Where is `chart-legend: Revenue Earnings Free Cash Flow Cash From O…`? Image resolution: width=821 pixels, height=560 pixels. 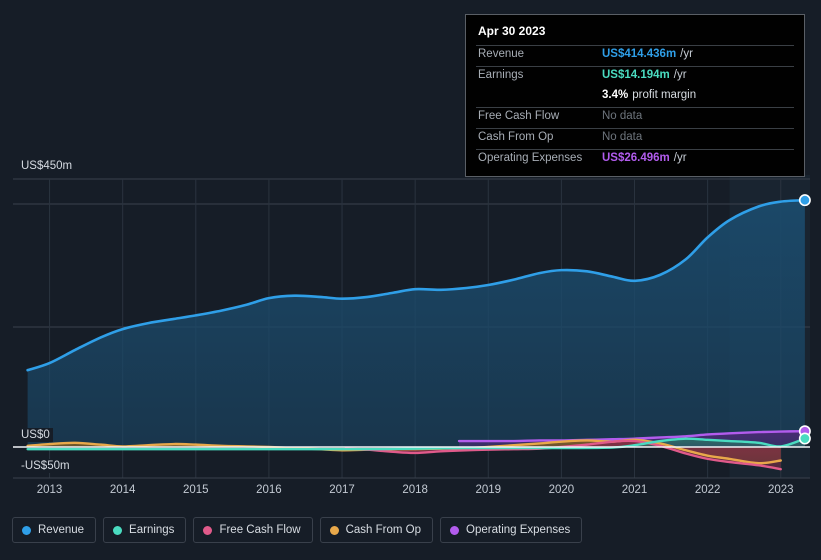 chart-legend: Revenue Earnings Free Cash Flow Cash From O… is located at coordinates (297, 530).